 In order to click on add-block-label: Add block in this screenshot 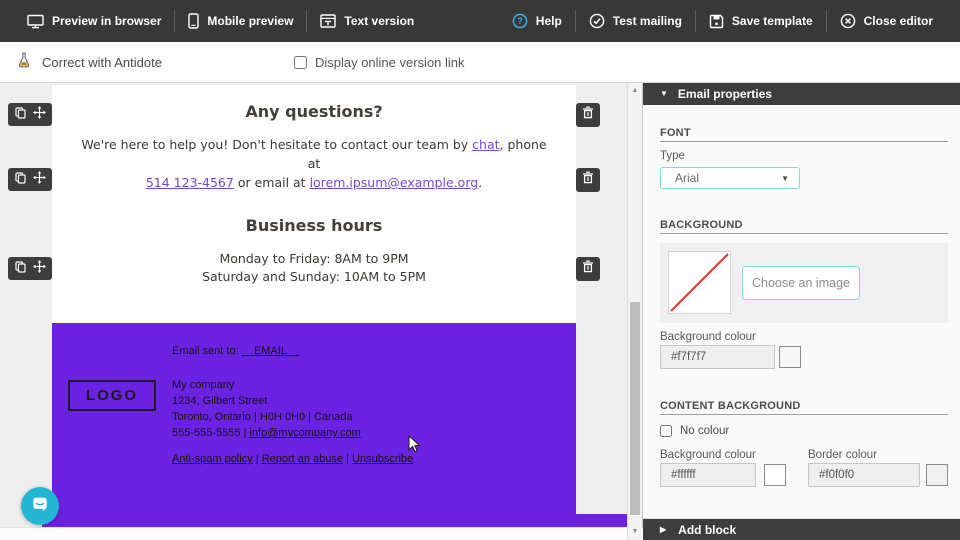, I will do `click(707, 529)`.